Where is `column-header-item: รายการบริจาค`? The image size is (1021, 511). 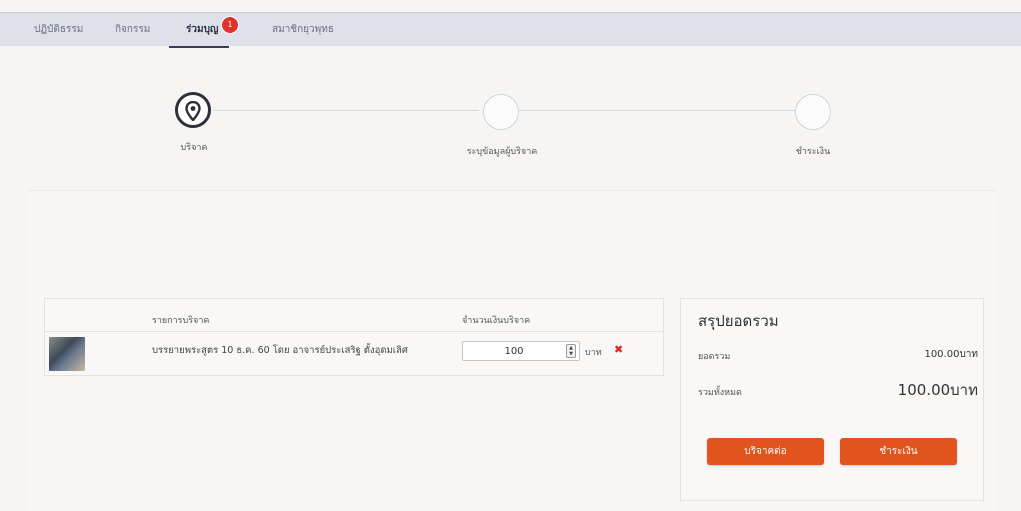 column-header-item: รายการบริจาค is located at coordinates (181, 321).